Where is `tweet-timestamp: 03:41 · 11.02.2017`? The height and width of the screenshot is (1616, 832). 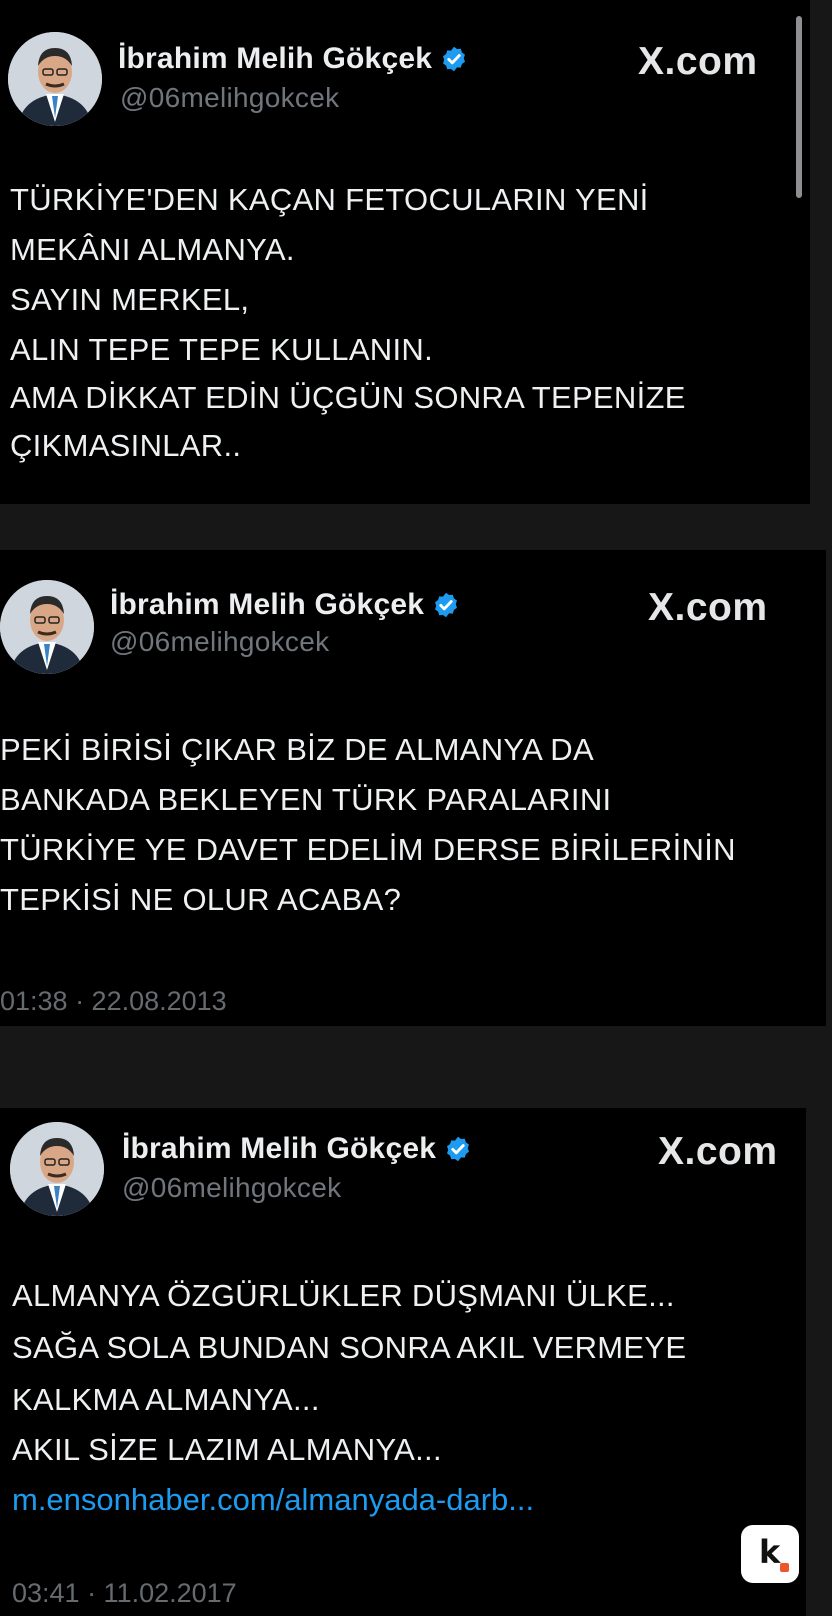
tweet-timestamp: 03:41 · 11.02.2017 is located at coordinates (124, 1593).